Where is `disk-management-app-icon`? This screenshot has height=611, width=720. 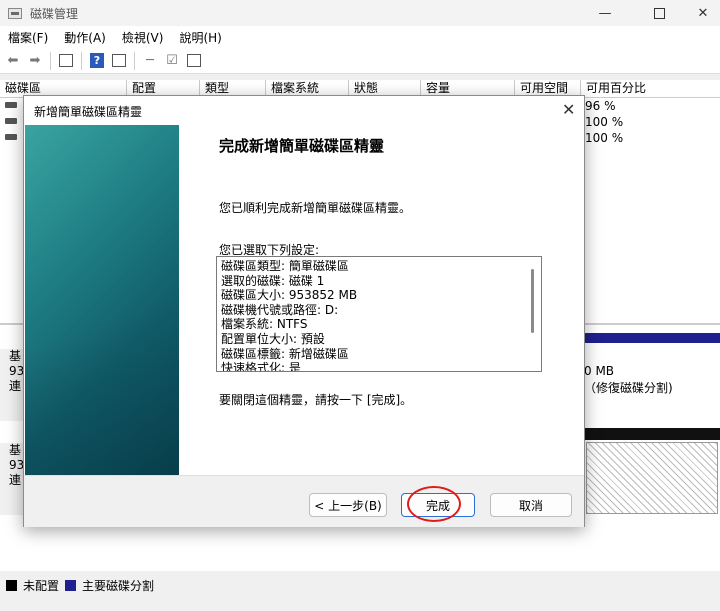 disk-management-app-icon is located at coordinates (15, 13).